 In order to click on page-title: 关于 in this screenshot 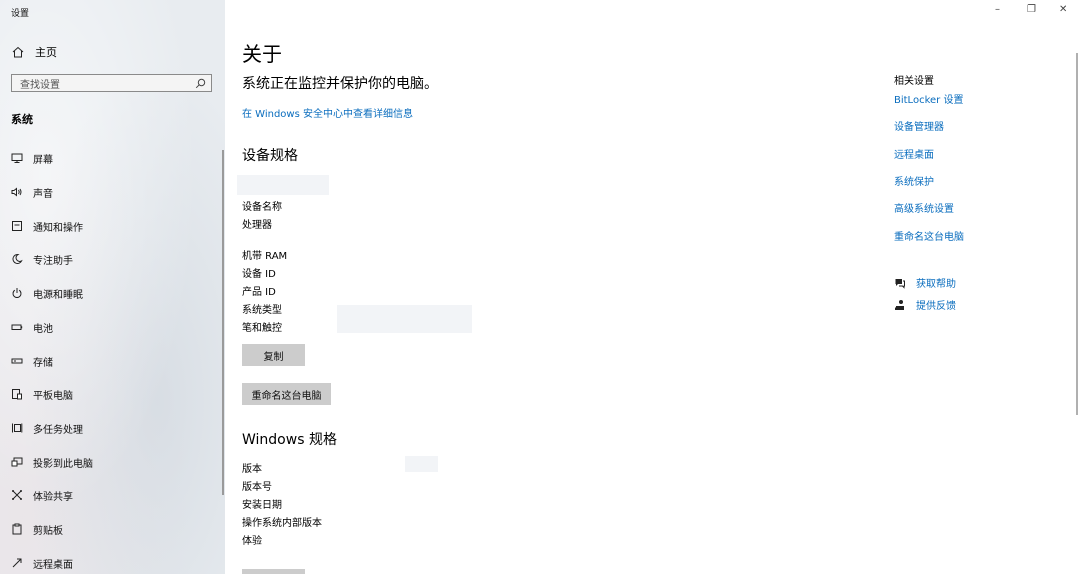, I will do `click(262, 54)`.